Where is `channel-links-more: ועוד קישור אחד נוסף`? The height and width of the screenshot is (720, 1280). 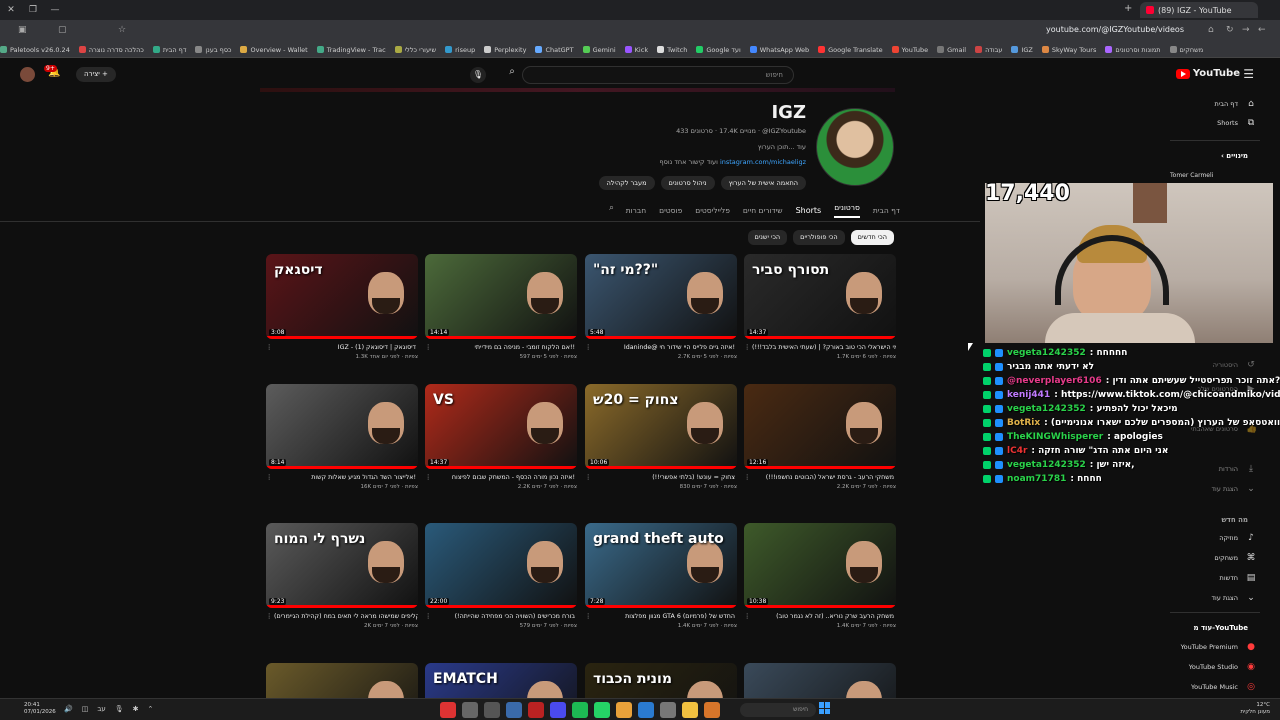
channel-links-more: ועוד קישור אחד נוסף is located at coordinates (689, 162).